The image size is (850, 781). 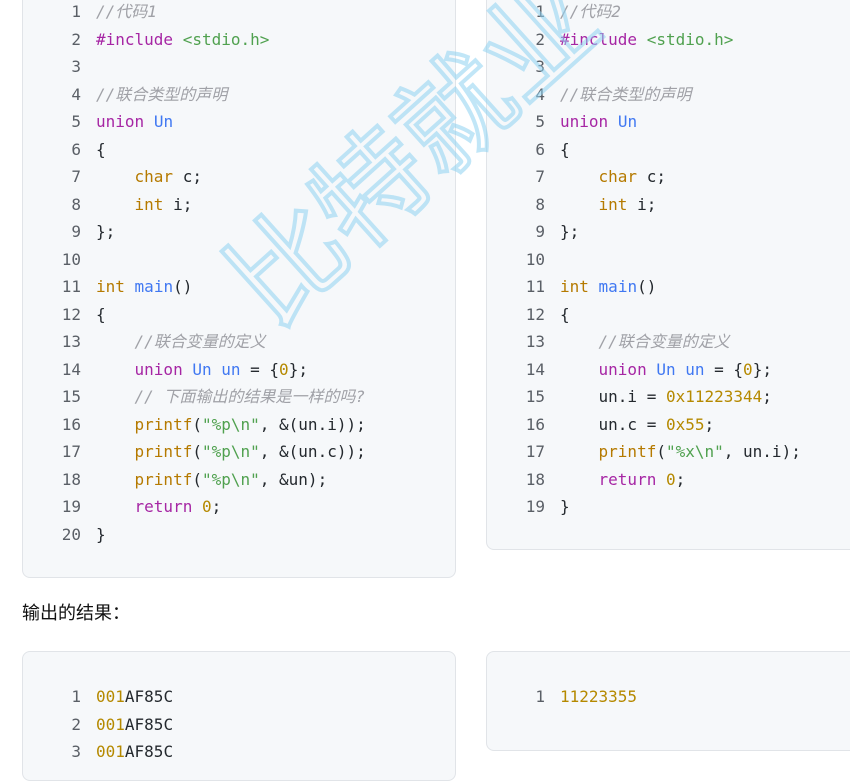 I want to click on code-line: 1 11223355, so click(x=668, y=697).